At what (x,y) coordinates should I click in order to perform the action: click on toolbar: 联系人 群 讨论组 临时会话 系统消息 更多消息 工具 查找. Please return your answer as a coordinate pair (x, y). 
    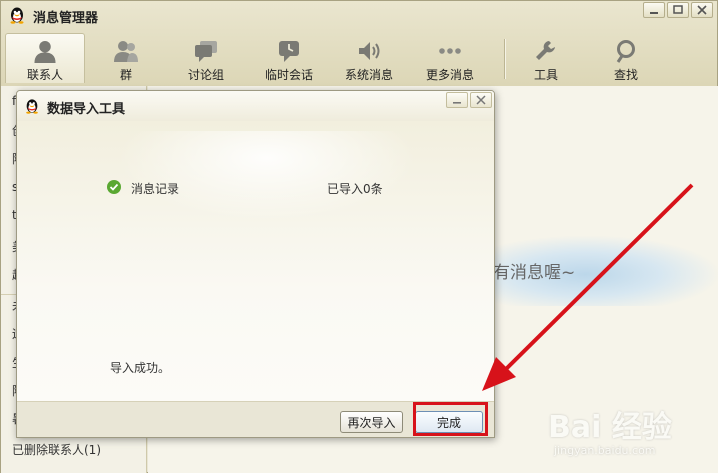
    Looking at the image, I should click on (359, 58).